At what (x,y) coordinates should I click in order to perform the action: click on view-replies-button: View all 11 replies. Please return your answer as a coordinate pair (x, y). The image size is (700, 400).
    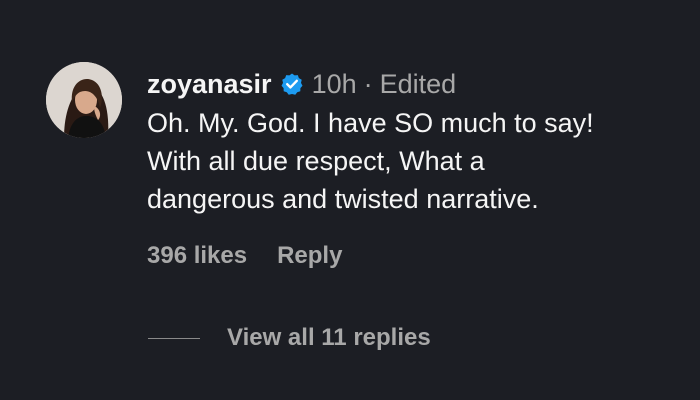
    Looking at the image, I should click on (289, 338).